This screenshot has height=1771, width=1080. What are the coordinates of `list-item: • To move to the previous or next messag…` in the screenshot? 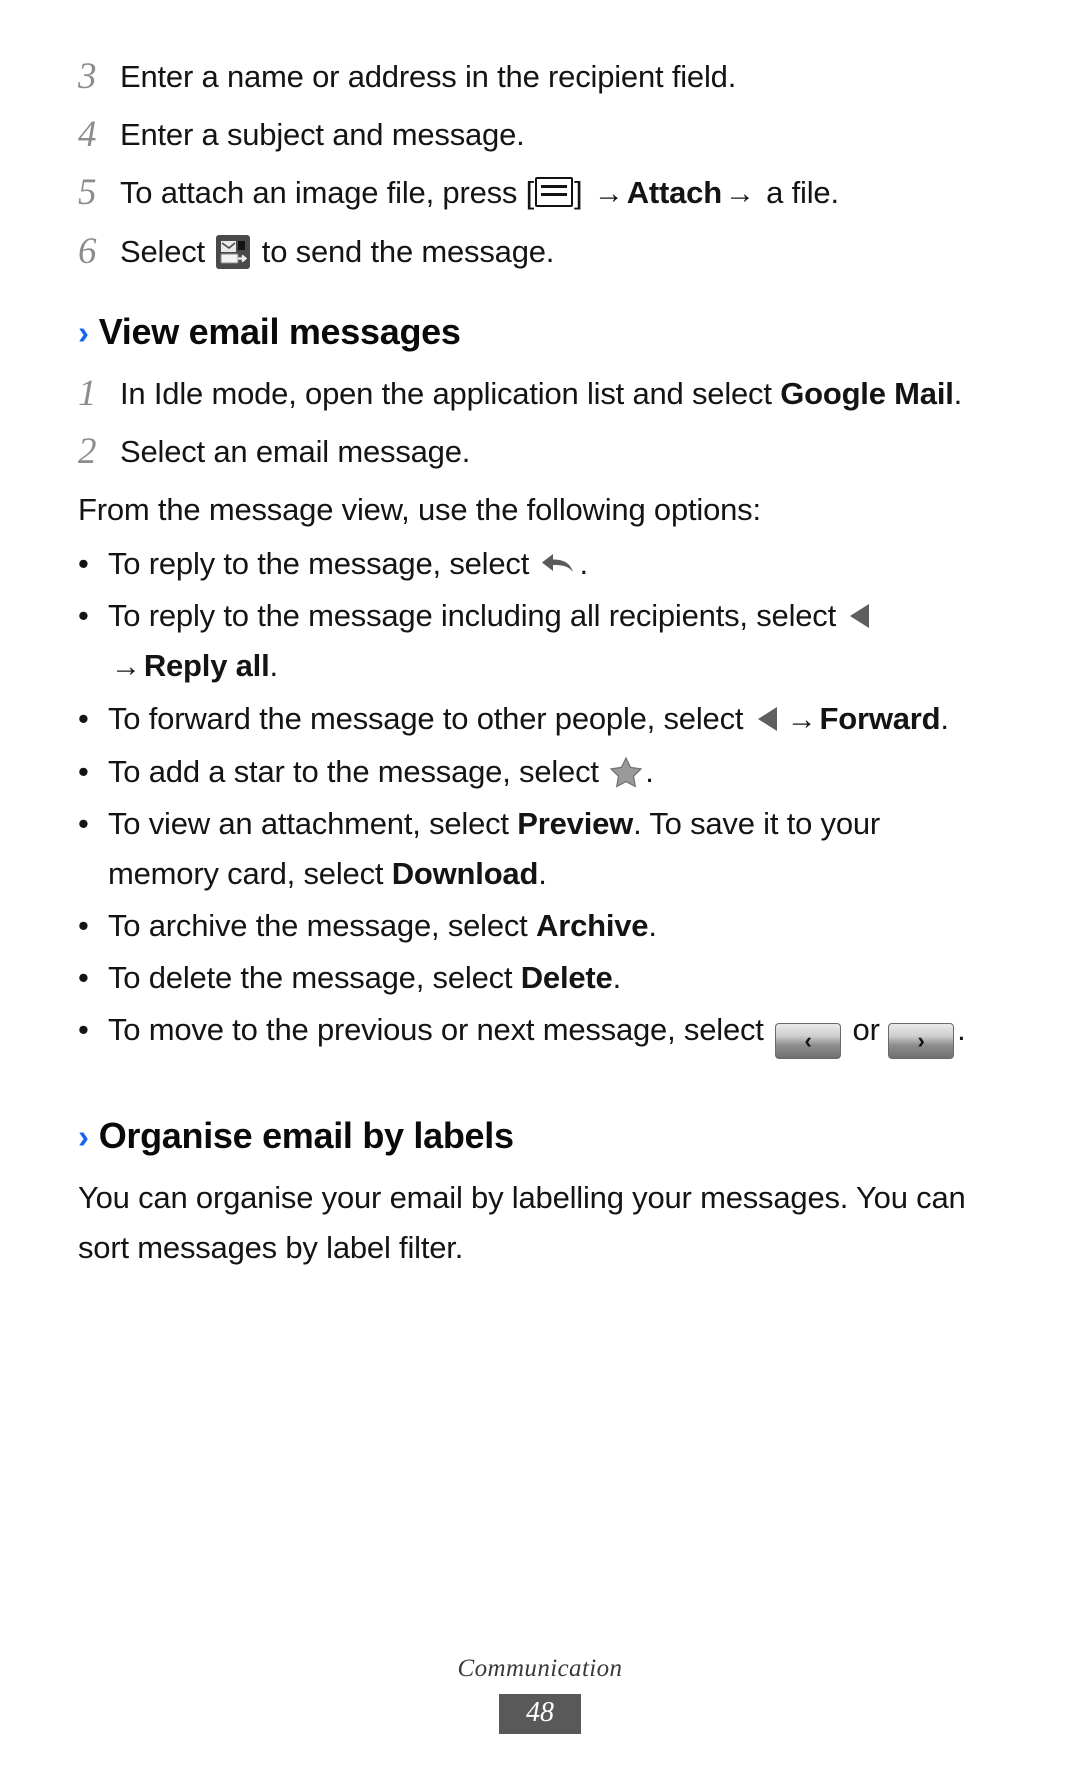 It's located at (531, 1032).